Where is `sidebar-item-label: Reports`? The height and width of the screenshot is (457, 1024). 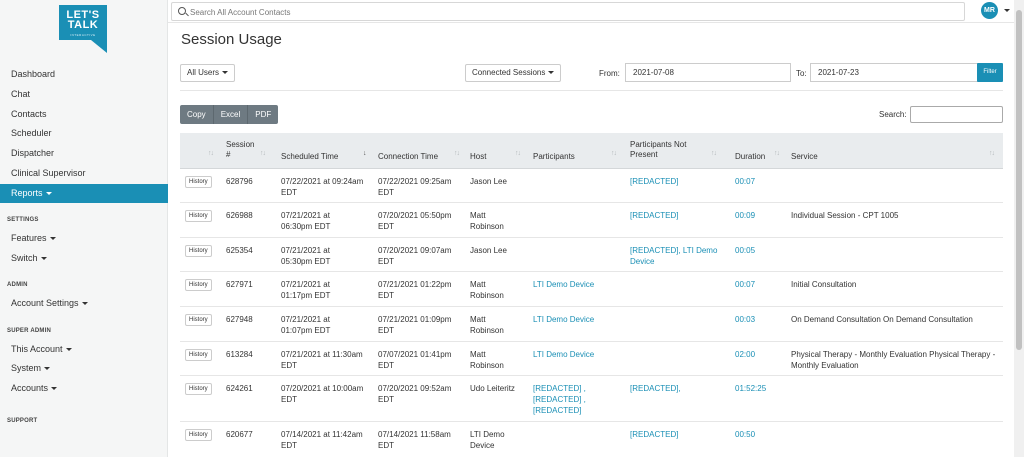 sidebar-item-label: Reports is located at coordinates (27, 193).